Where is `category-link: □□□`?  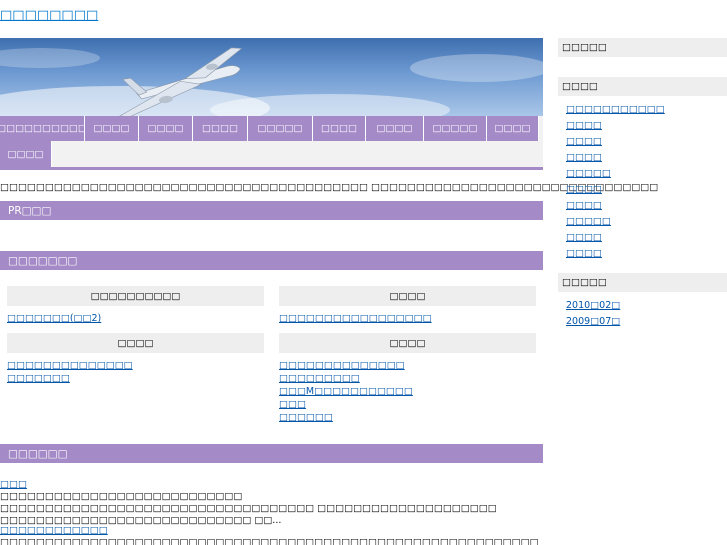
category-link: □□□ is located at coordinates (407, 405).